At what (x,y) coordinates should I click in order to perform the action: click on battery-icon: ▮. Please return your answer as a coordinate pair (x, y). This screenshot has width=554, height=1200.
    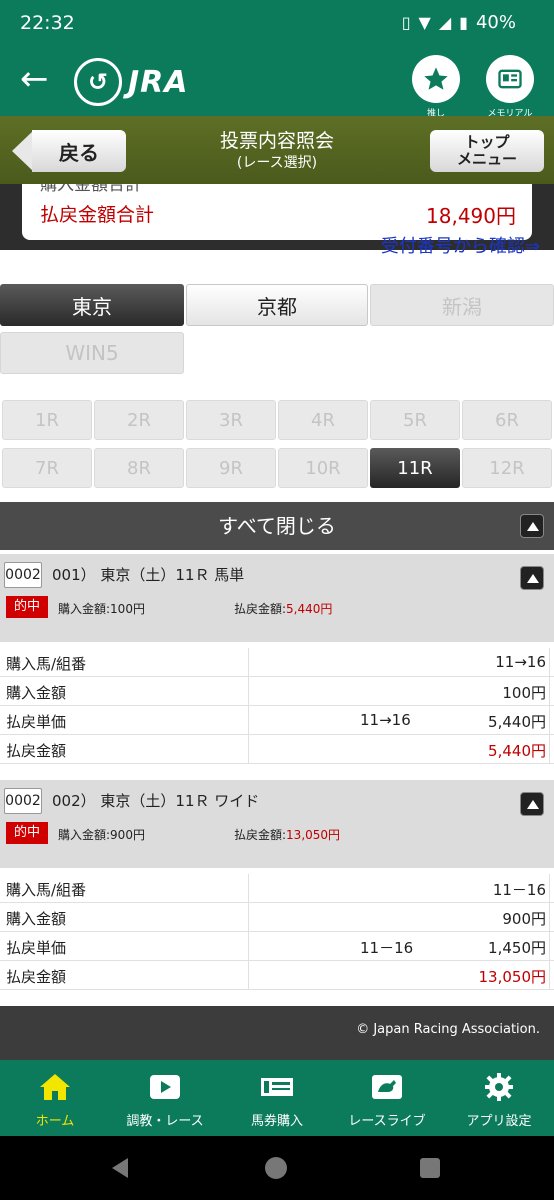
    Looking at the image, I should click on (463, 22).